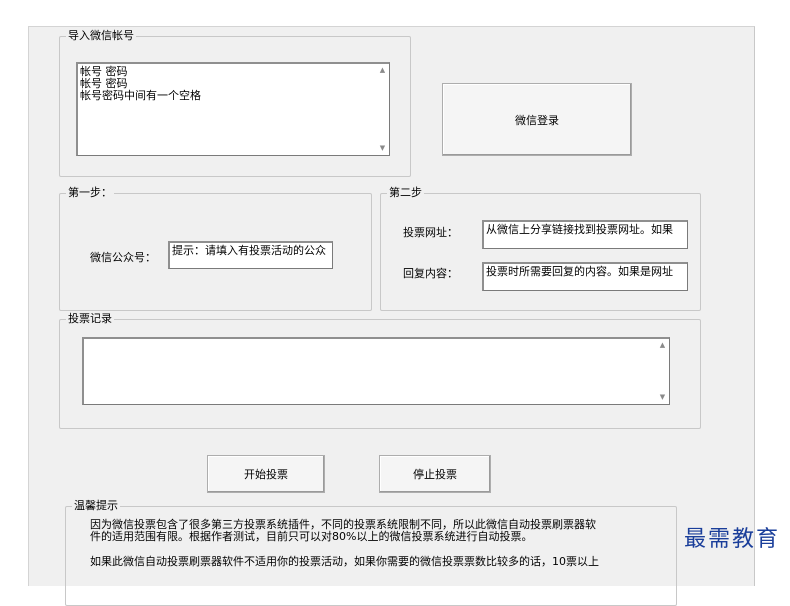 The image size is (790, 606). I want to click on wechat-login-button: 微信登录, so click(537, 119).